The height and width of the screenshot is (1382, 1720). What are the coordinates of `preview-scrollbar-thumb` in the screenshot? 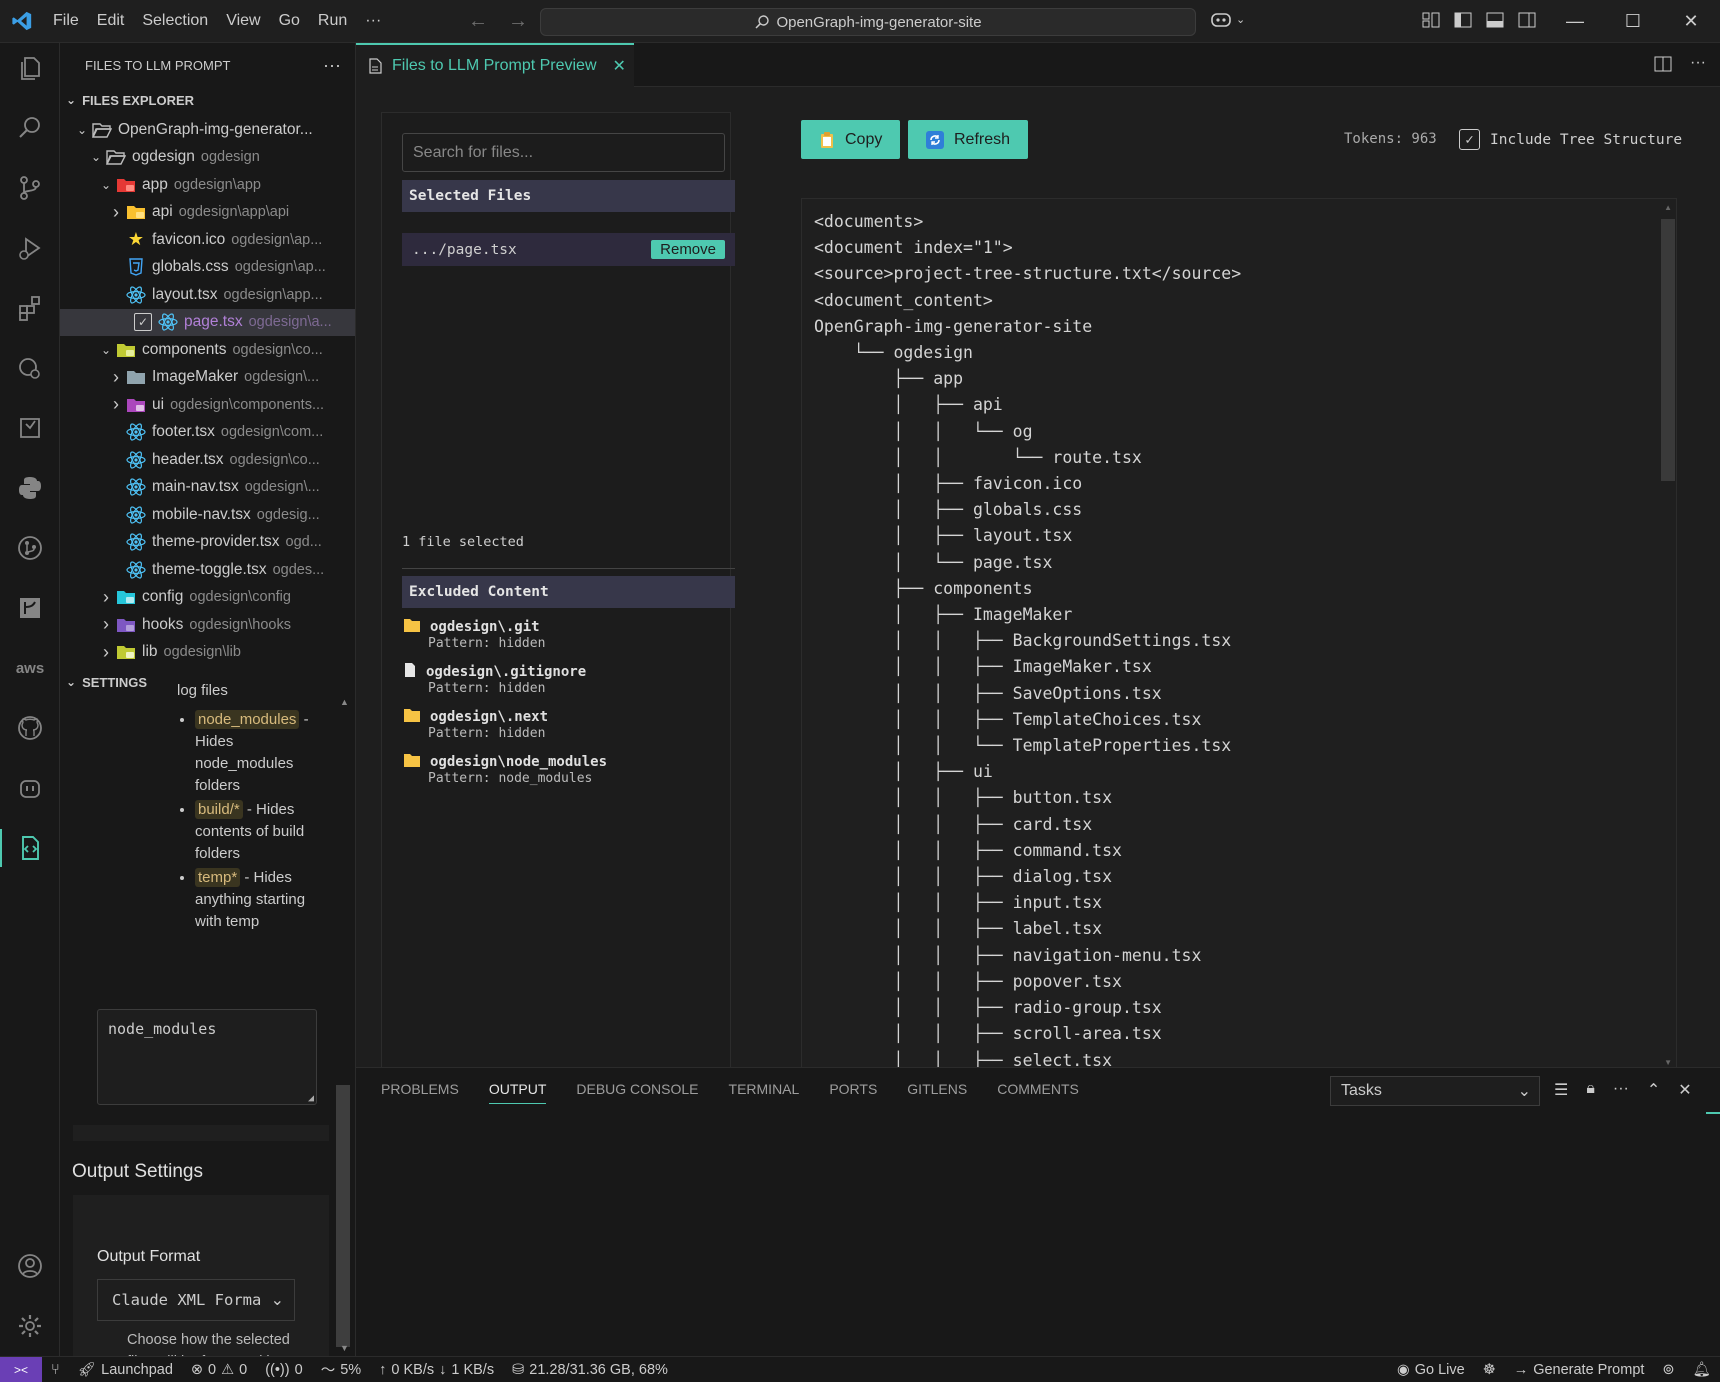 It's located at (1668, 350).